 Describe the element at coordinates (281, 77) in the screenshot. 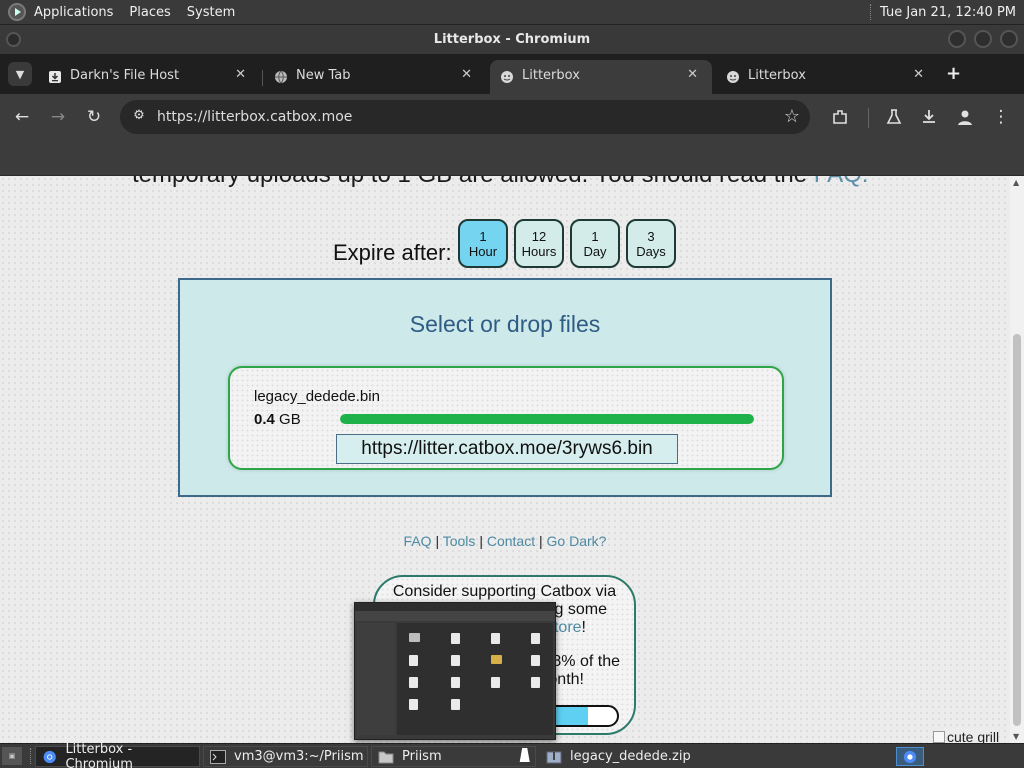

I see `globe-icon` at that location.